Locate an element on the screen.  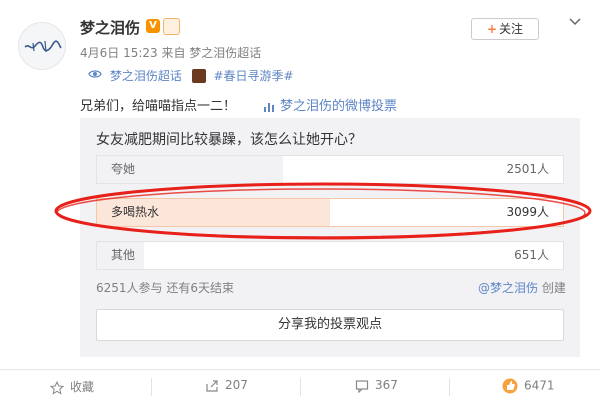
vip-badge-icon is located at coordinates (171, 26).